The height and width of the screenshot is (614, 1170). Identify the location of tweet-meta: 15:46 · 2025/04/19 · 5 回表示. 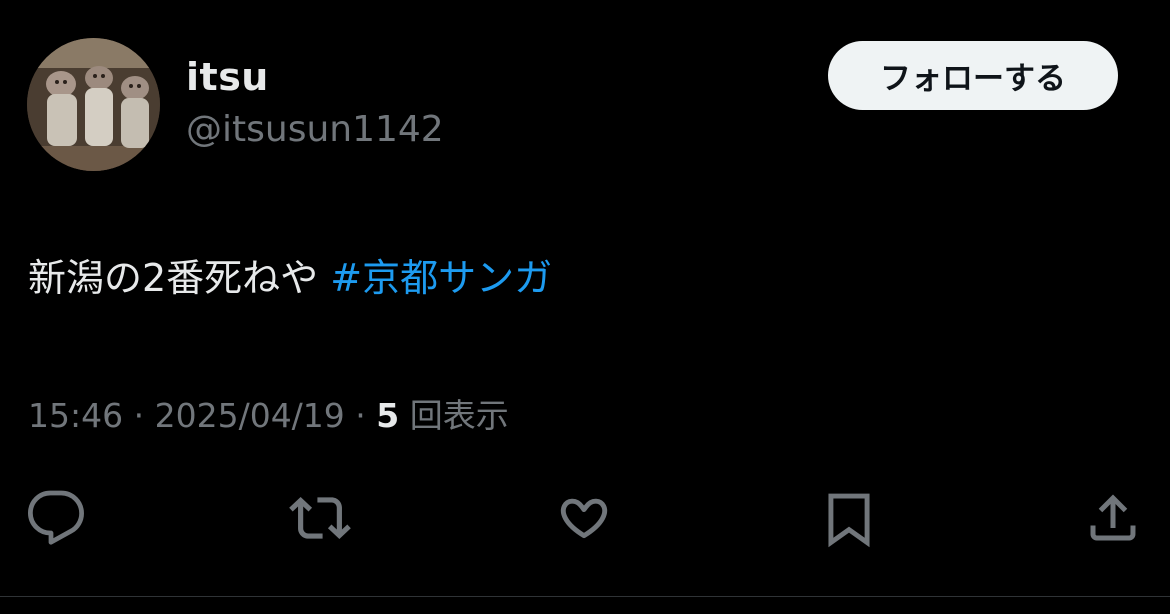
(268, 416).